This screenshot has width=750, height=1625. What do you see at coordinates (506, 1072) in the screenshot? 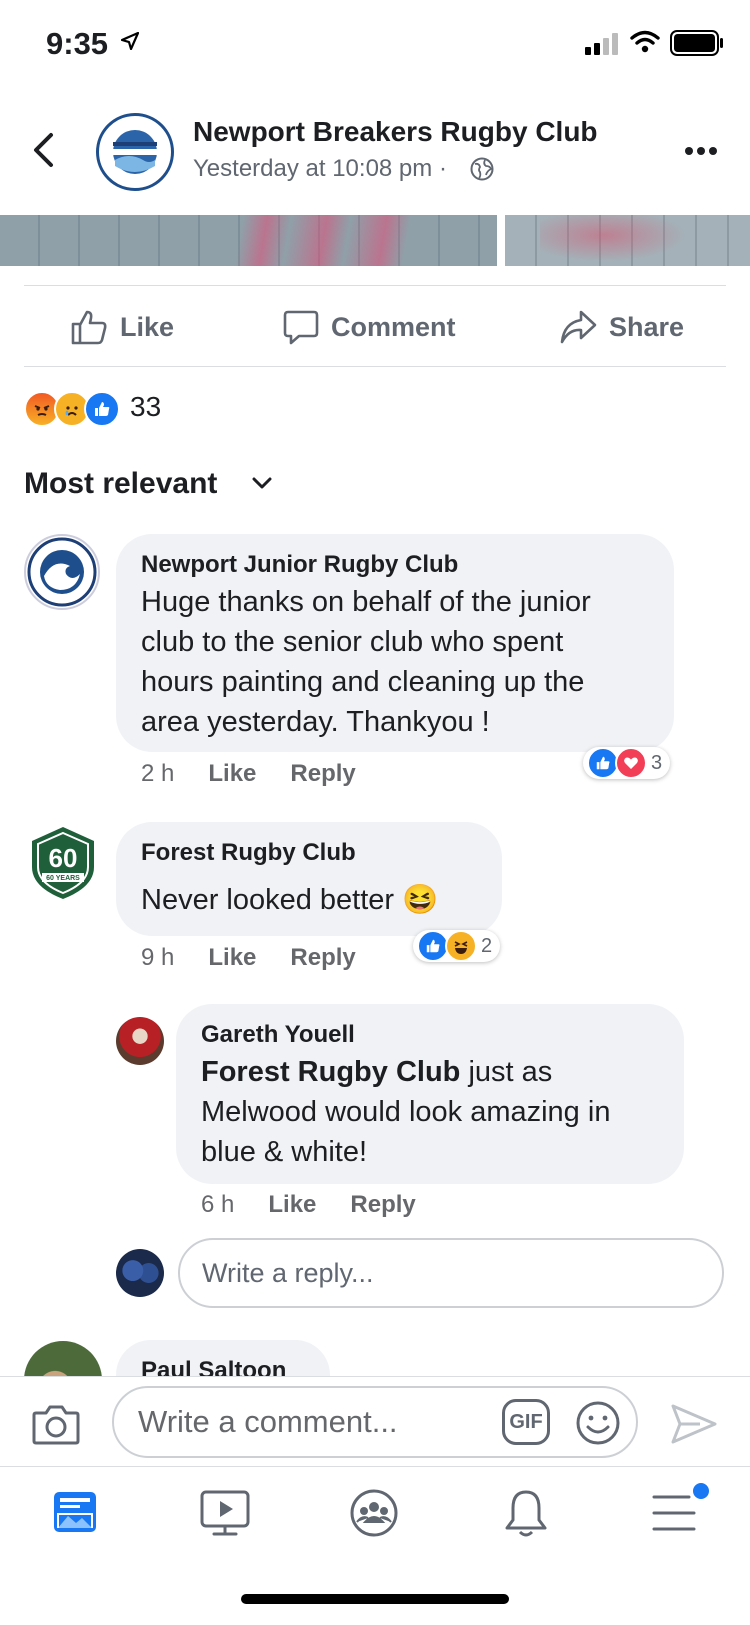
I see `reply-text-line: just as` at bounding box center [506, 1072].